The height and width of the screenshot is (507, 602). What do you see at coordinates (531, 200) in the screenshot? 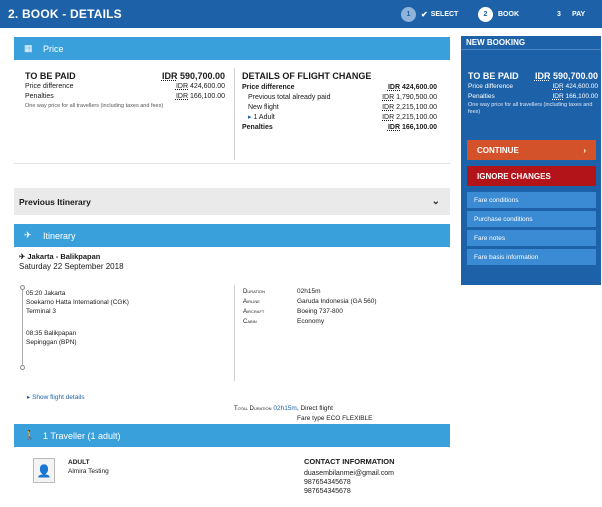
I see `fare-conditions-link: Fare conditions` at bounding box center [531, 200].